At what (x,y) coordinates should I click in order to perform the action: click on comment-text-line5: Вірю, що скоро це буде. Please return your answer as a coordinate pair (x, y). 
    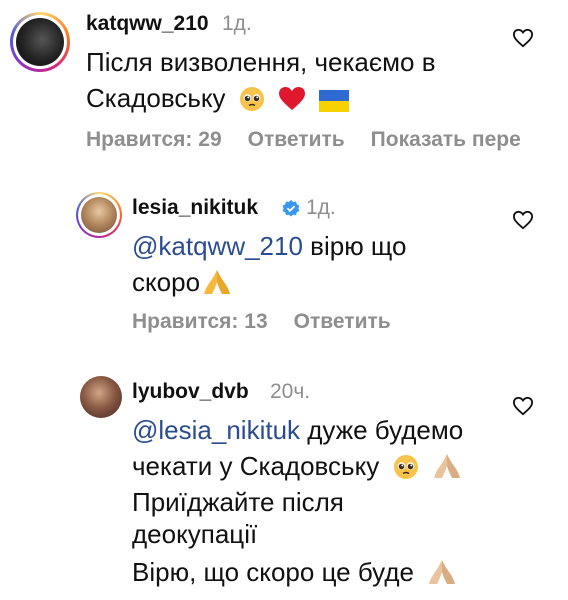
    Looking at the image, I should click on (273, 572).